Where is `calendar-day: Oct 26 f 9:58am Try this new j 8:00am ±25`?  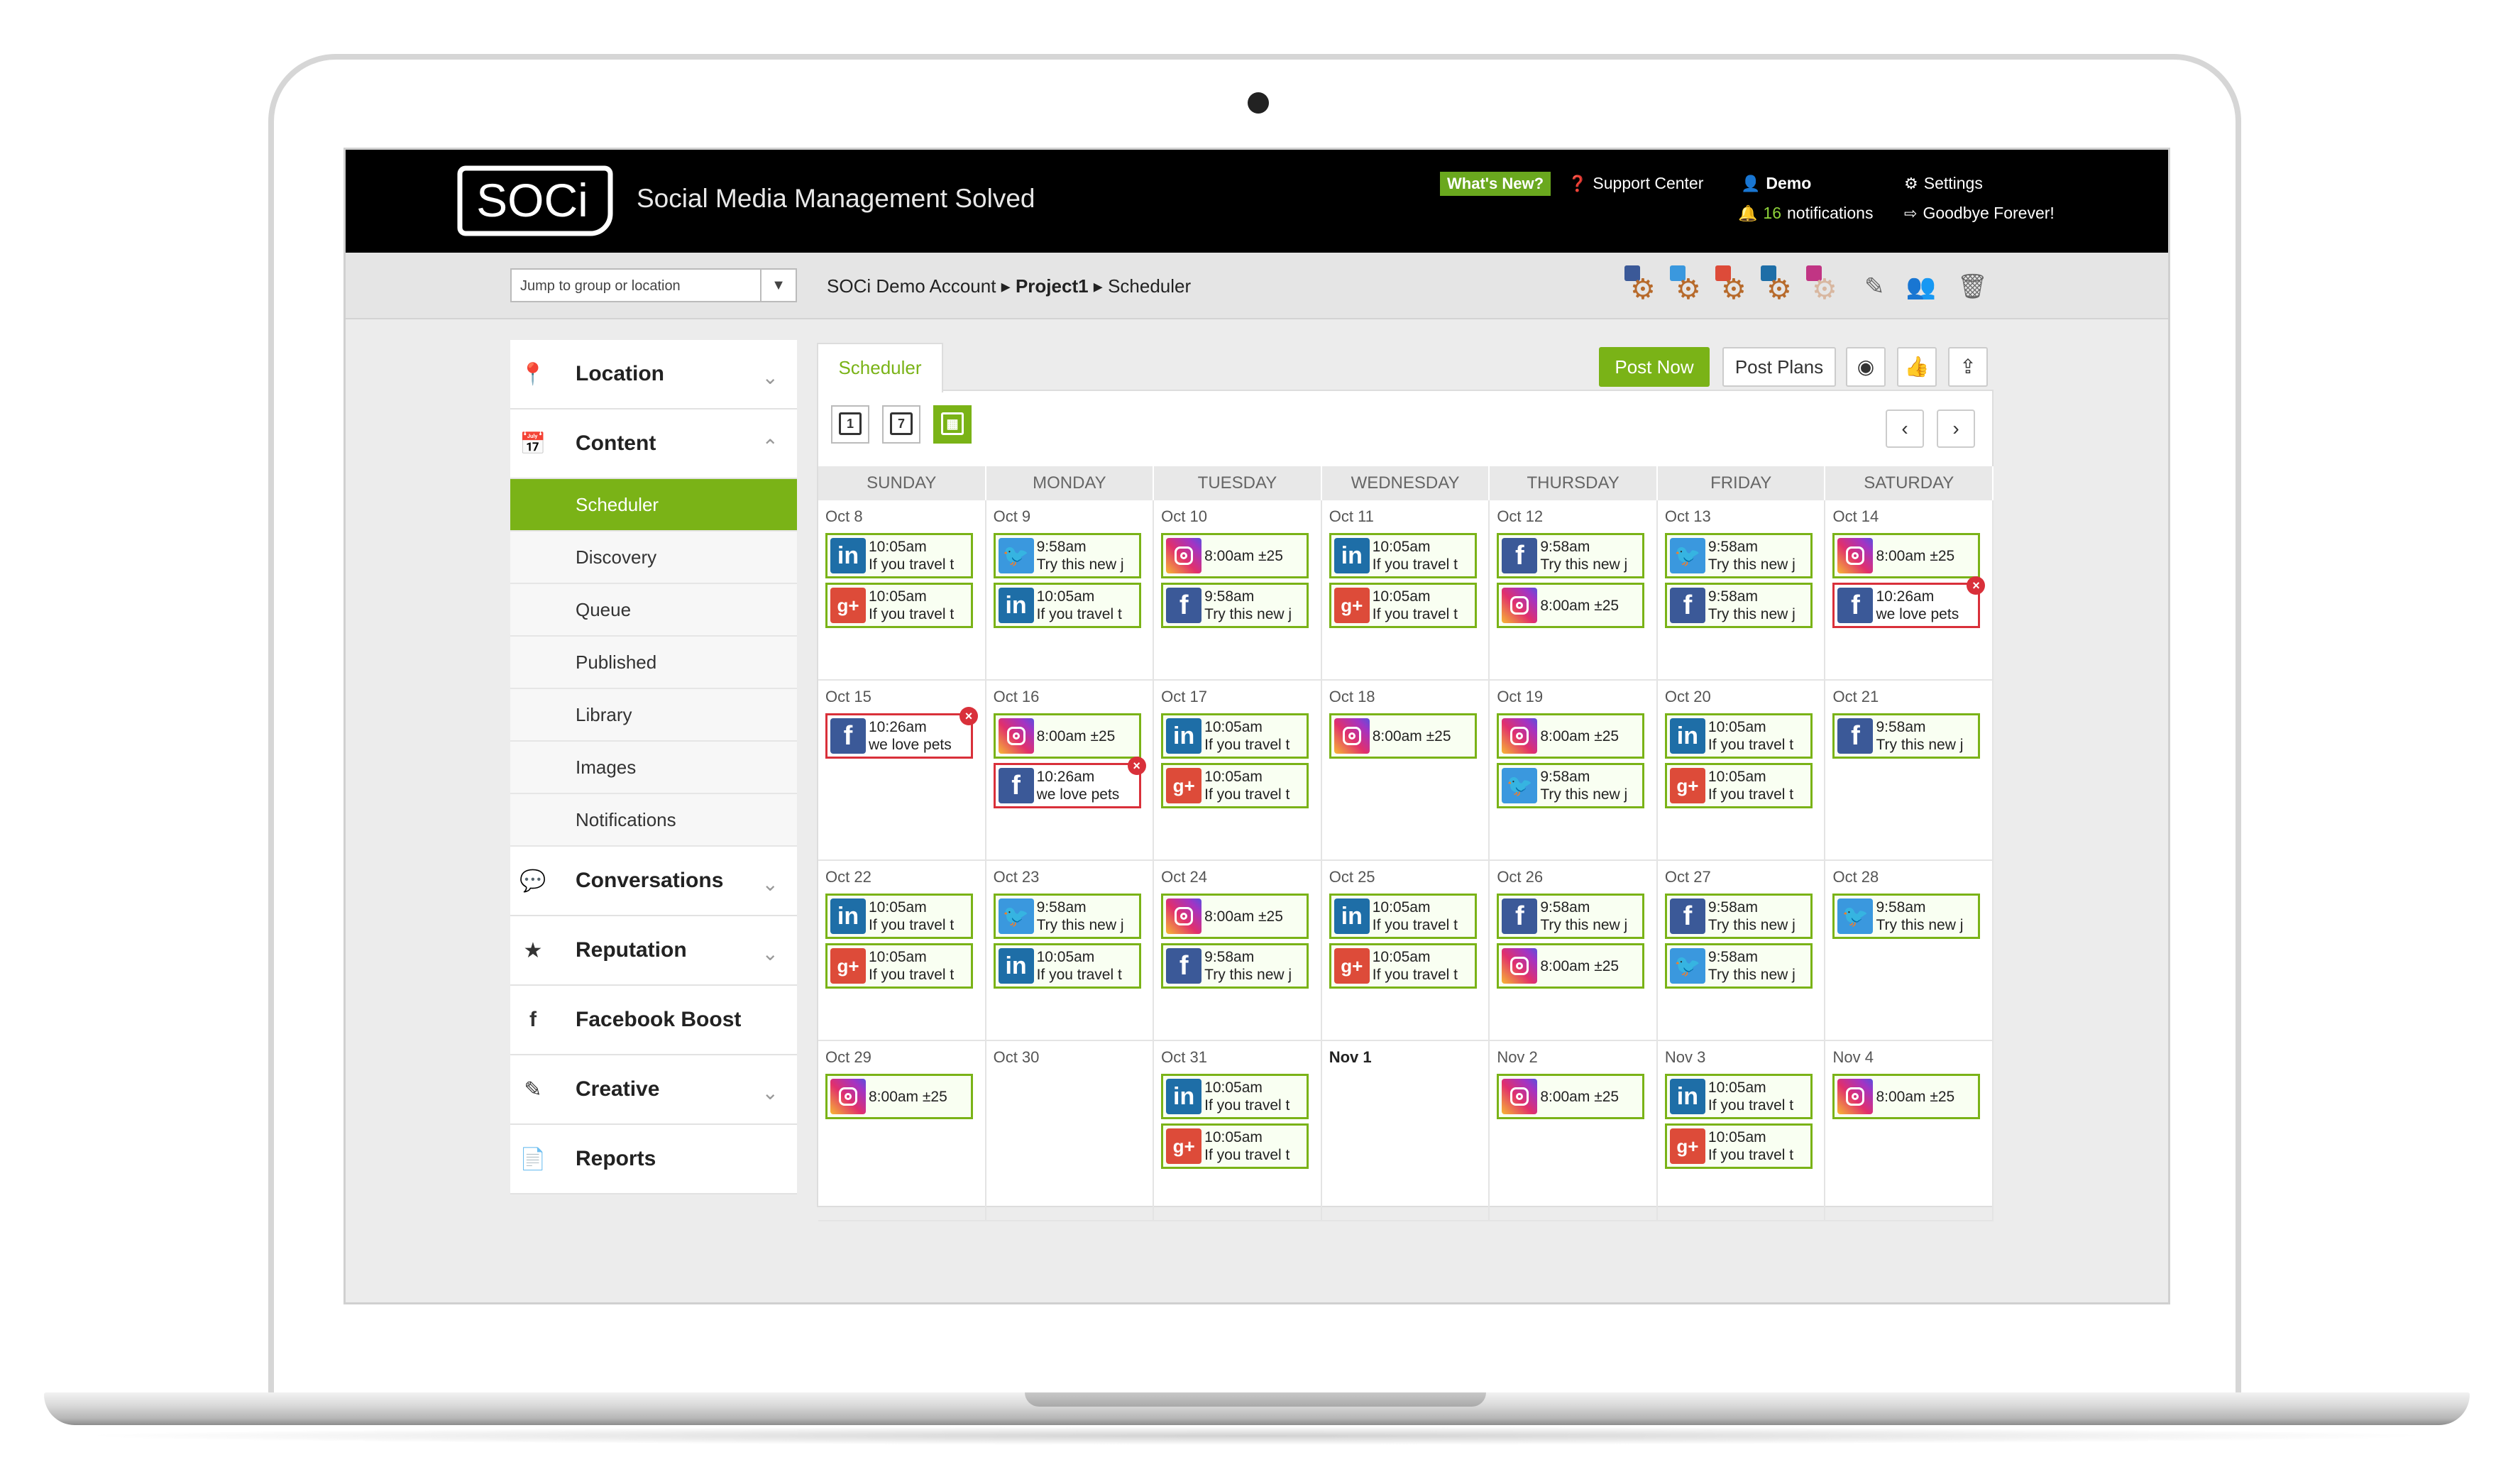
calendar-day: Oct 26 f 9:58am Try this new j 8:00am ±25 is located at coordinates (1574, 950).